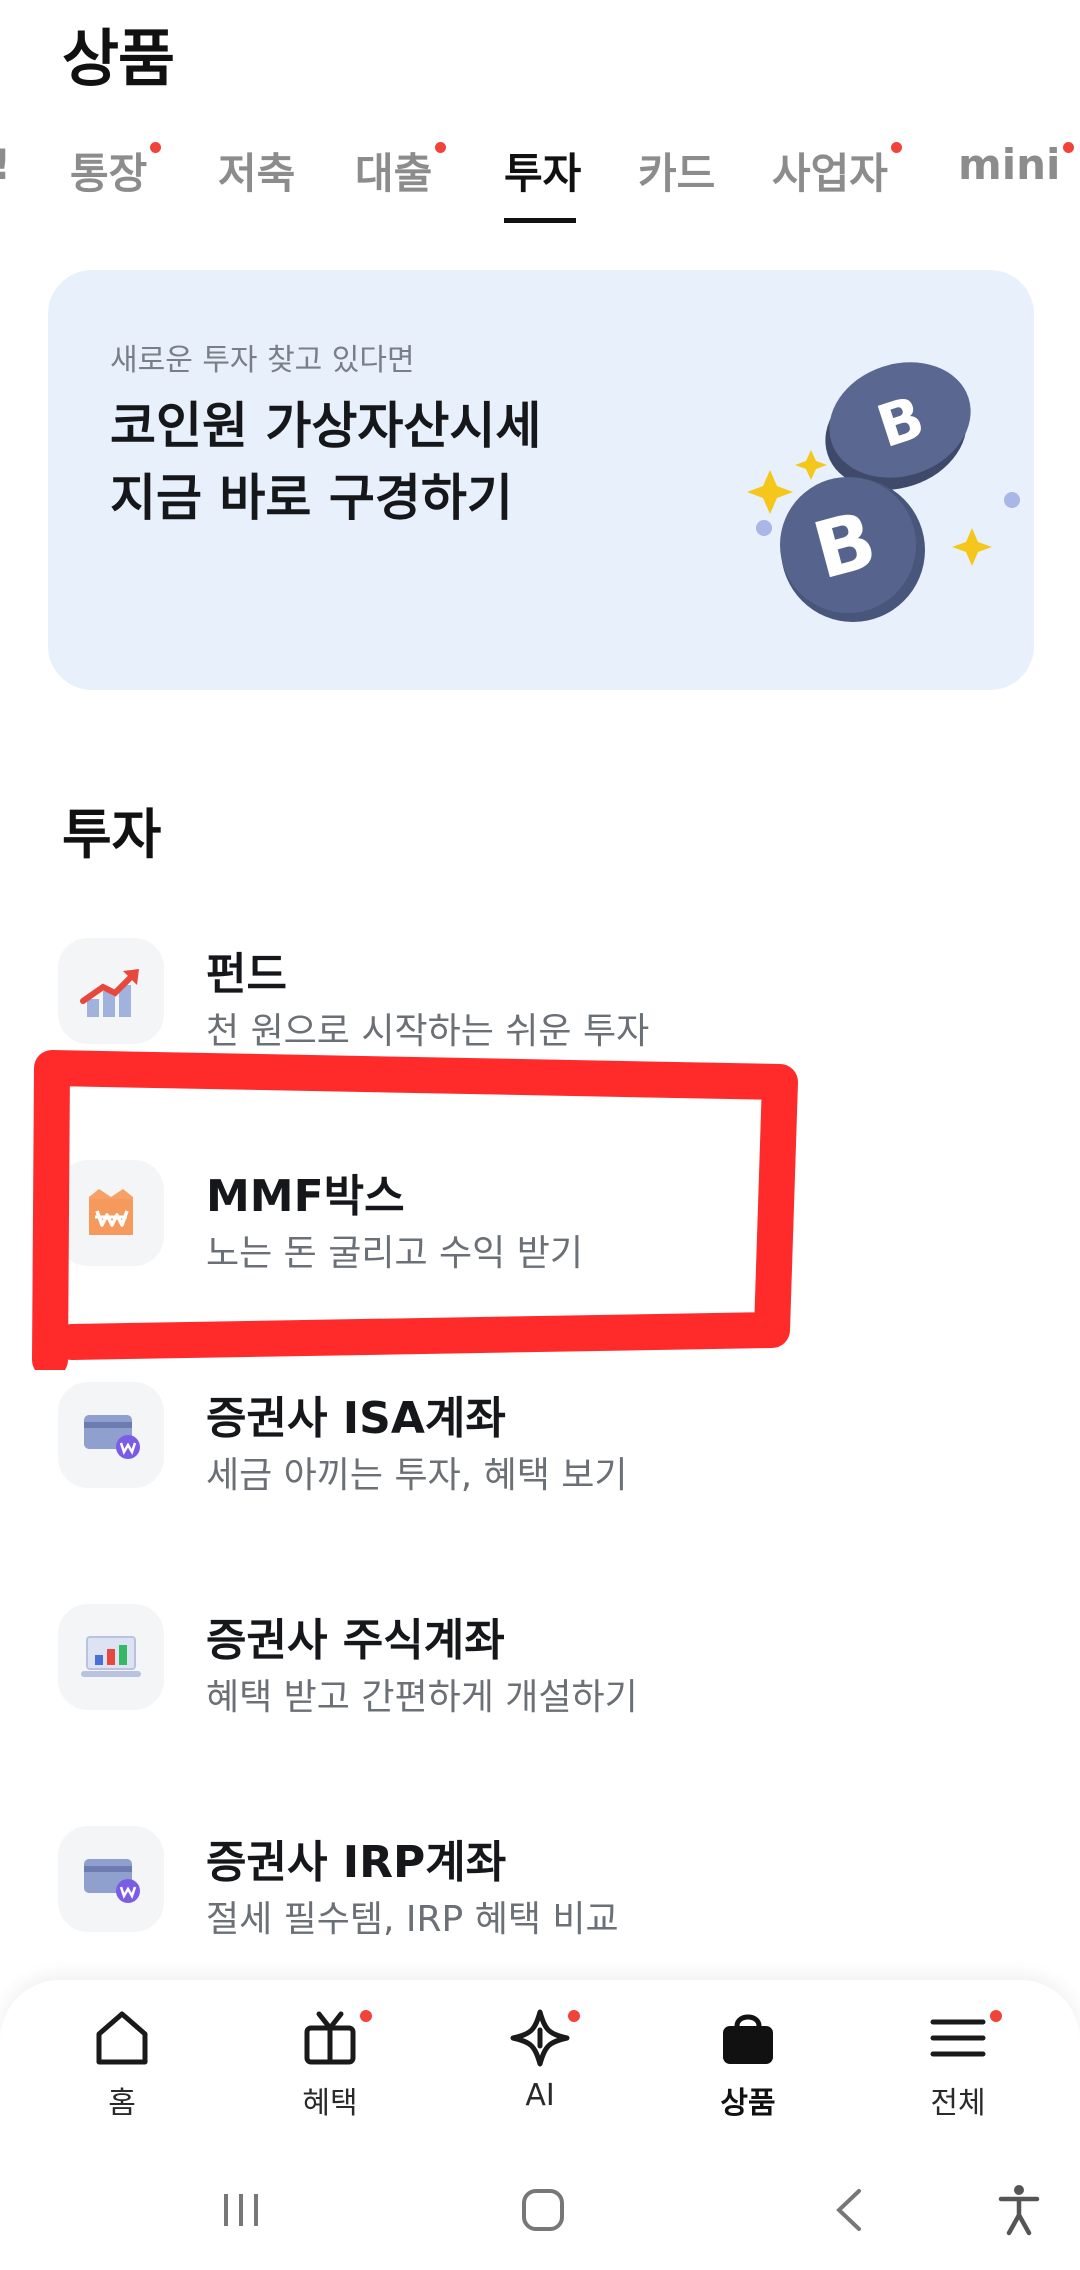  What do you see at coordinates (748, 2073) in the screenshot?
I see `nav-products: 상품` at bounding box center [748, 2073].